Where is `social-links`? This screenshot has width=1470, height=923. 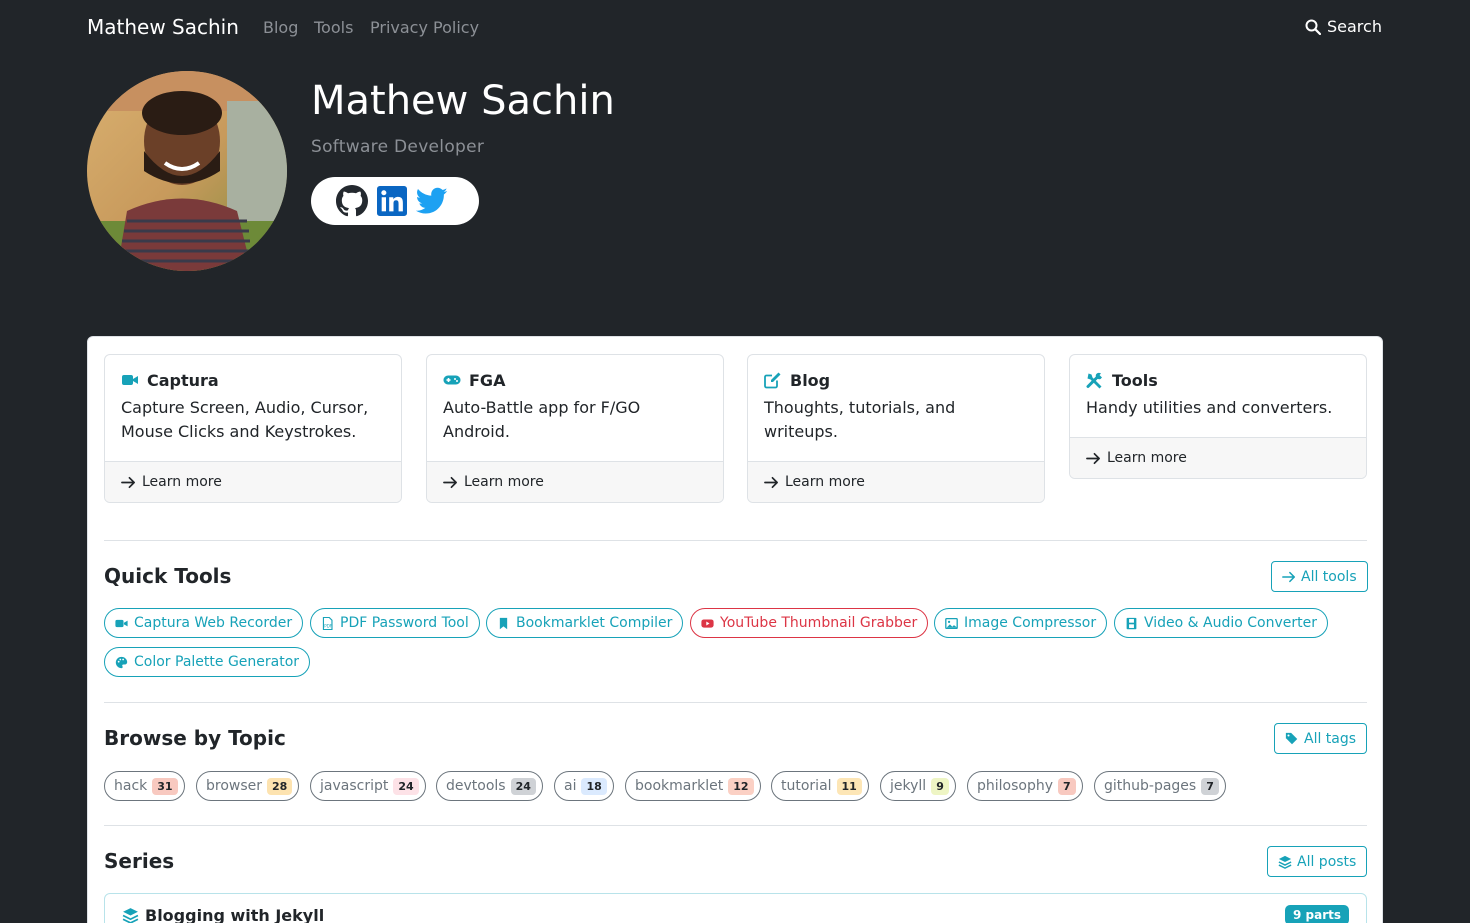
social-links is located at coordinates (395, 201).